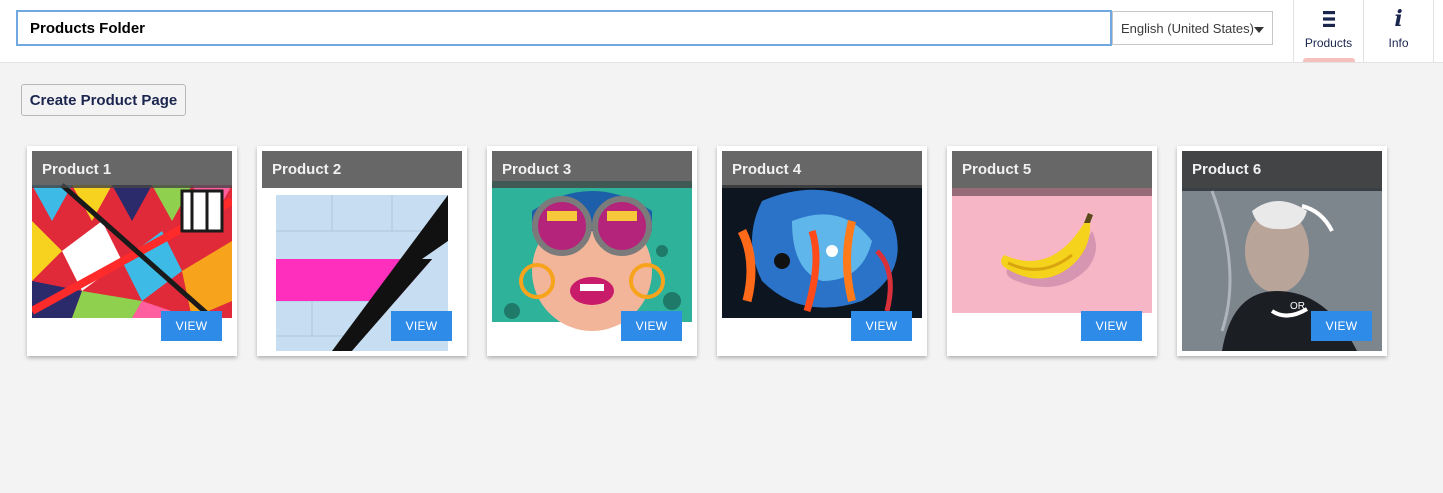 This screenshot has width=1443, height=493. I want to click on language-dropdown-value: English (United States), so click(1187, 28).